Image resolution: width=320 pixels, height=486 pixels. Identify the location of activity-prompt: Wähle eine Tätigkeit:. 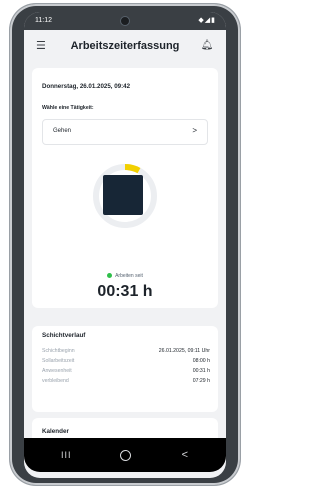
(68, 108).